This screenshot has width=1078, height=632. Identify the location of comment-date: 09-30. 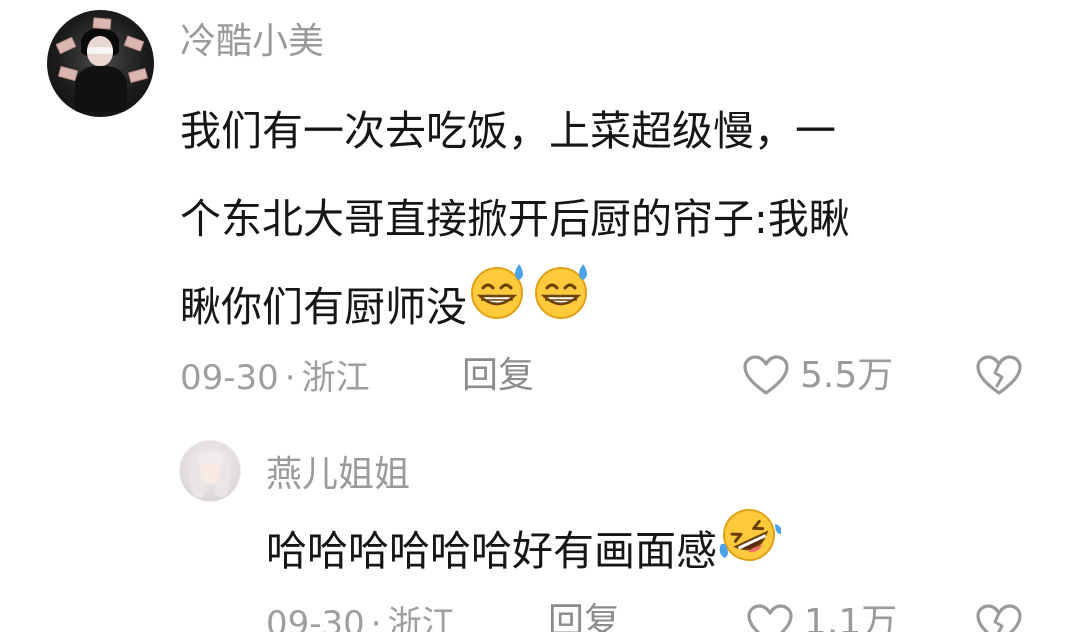
(229, 378).